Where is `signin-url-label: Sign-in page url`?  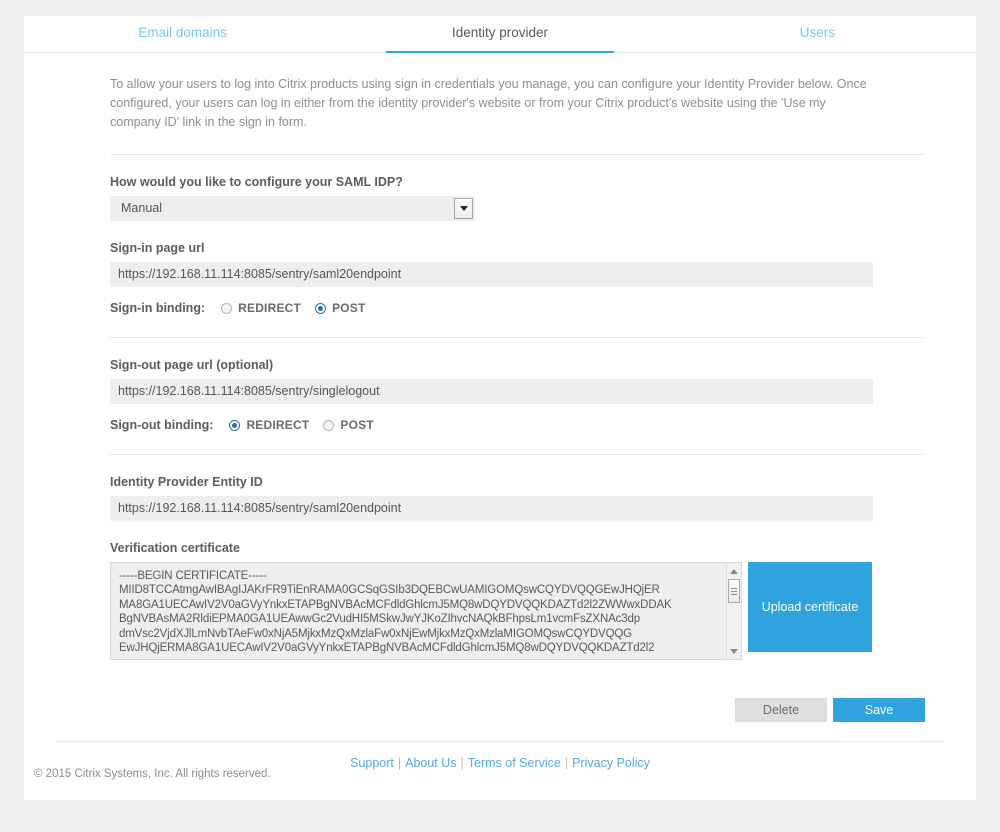 signin-url-label: Sign-in page url is located at coordinates (157, 248).